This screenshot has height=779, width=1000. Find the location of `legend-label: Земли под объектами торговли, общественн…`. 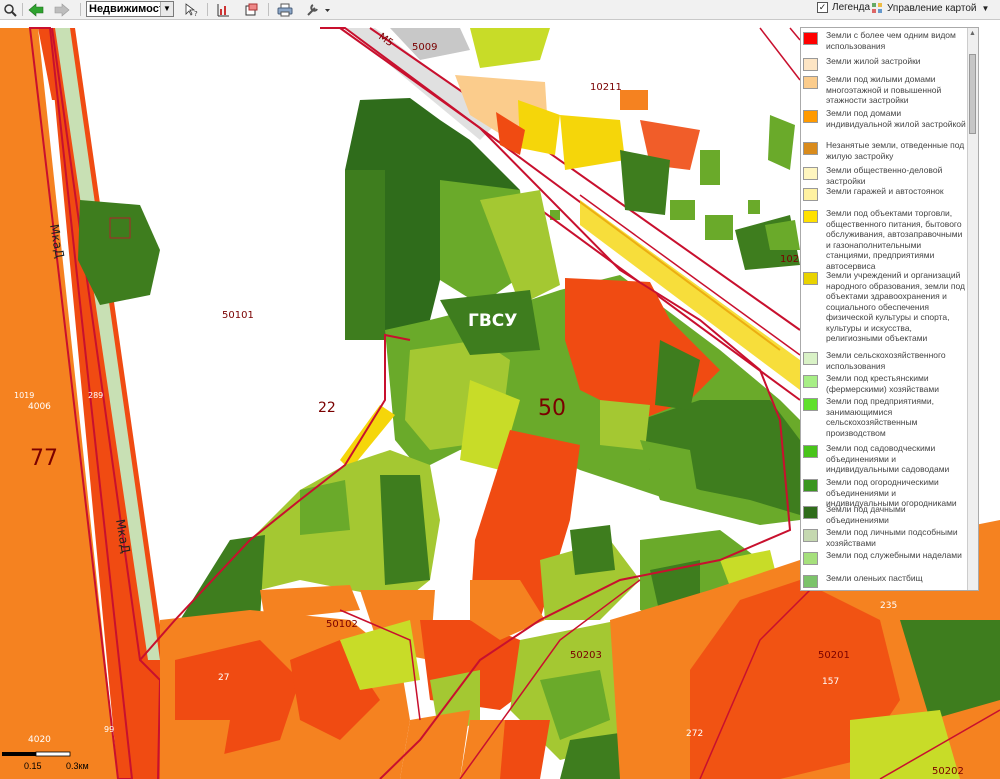

legend-label: Земли под объектами торговли, общественн… is located at coordinates (894, 239).